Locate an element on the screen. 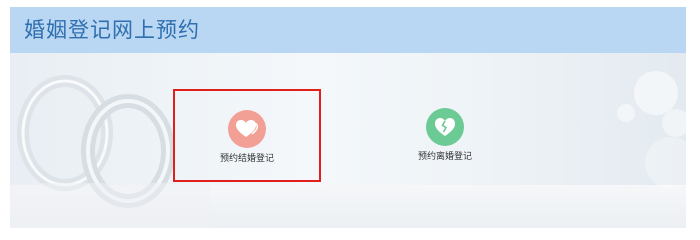 The image size is (700, 240). reserve-marriage-label: 预约结婚登记 is located at coordinates (246, 159).